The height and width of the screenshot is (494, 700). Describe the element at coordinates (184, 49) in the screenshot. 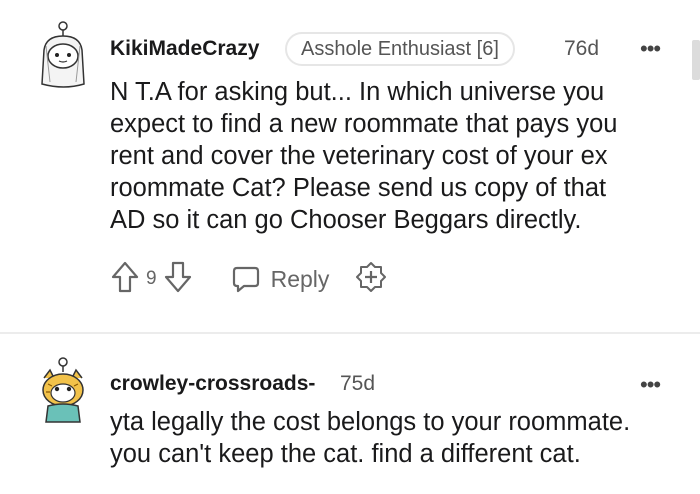

I see `username: KikiMadeCrazy` at that location.